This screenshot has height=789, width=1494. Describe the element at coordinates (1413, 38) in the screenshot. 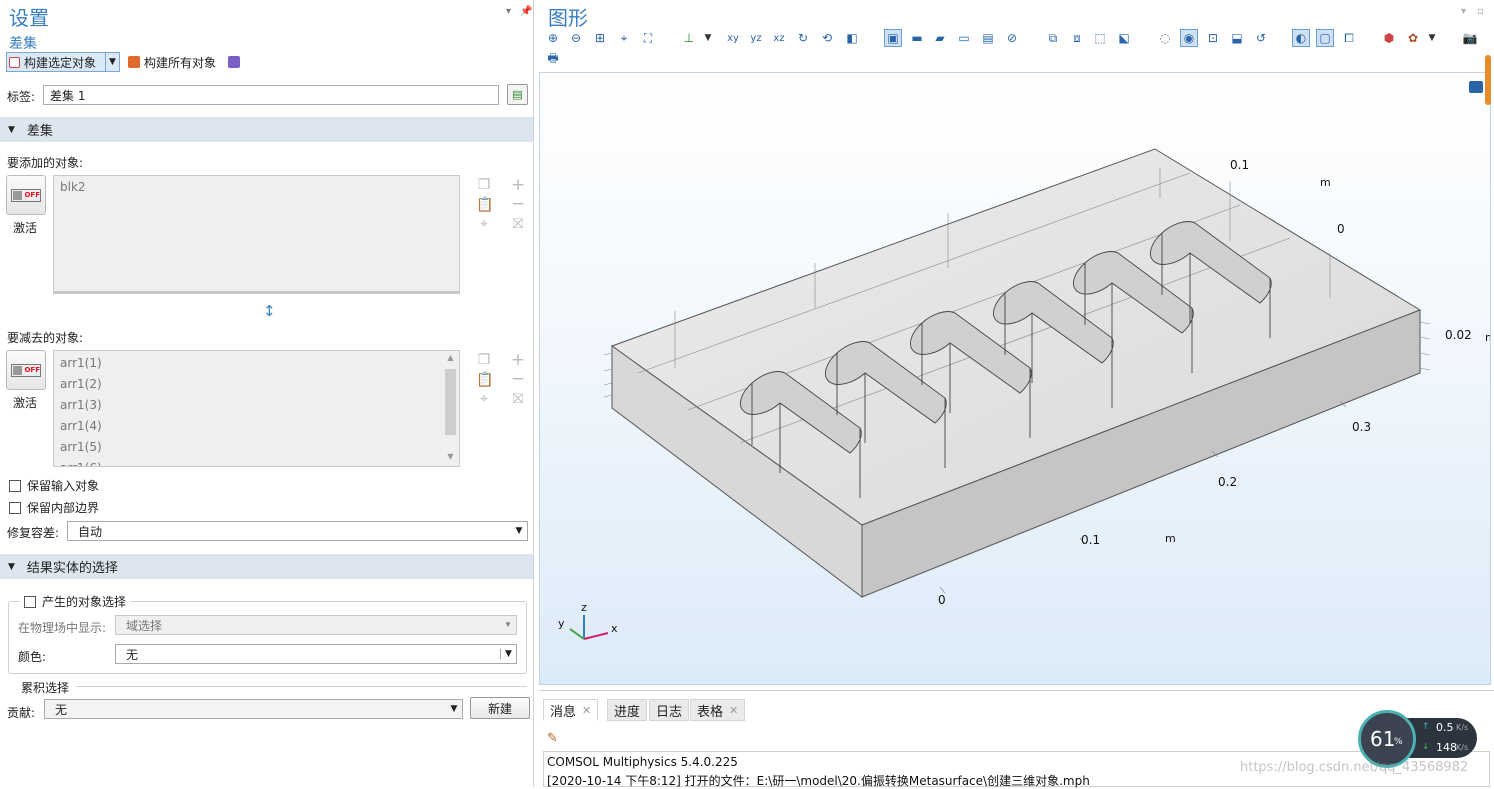

I see `color-palette-icon: ✿` at that location.